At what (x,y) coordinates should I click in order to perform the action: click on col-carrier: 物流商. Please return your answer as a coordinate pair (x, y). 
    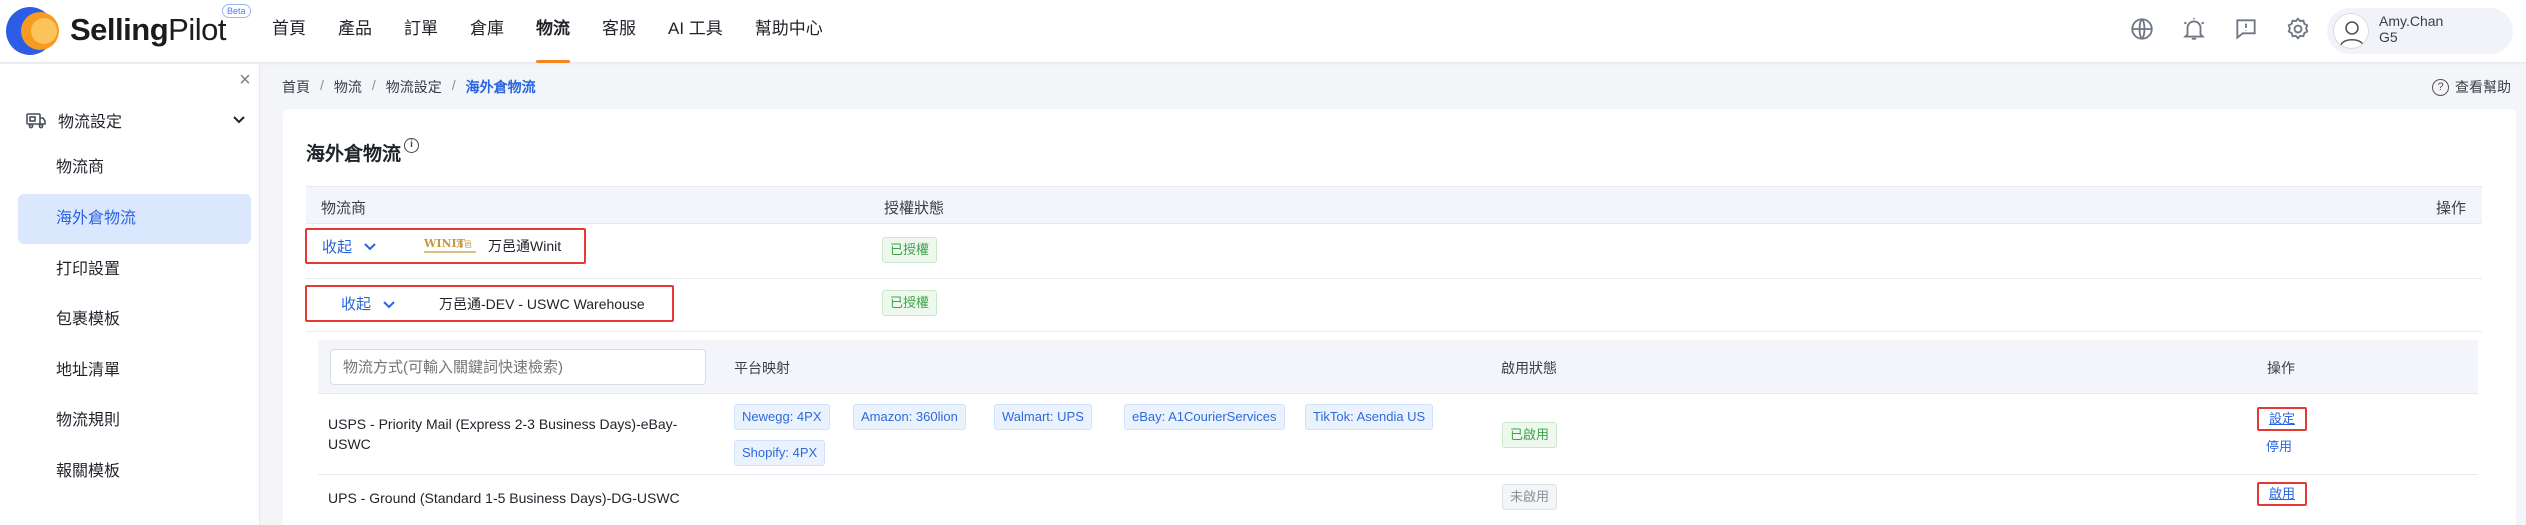
    Looking at the image, I should click on (344, 208).